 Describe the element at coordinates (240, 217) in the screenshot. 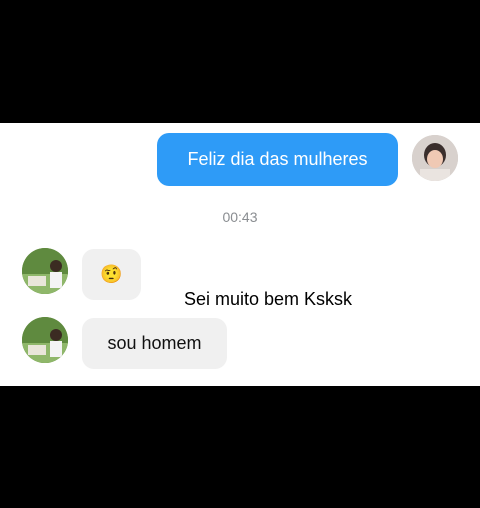

I see `message-timestamp: 00:43` at that location.